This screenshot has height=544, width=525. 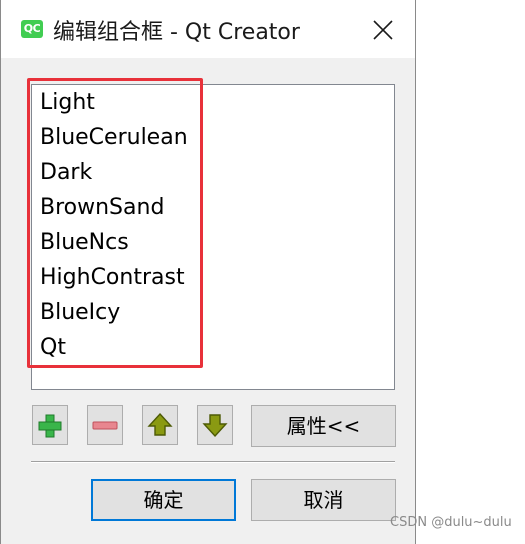 I want to click on list-item: Qt, so click(x=53, y=348).